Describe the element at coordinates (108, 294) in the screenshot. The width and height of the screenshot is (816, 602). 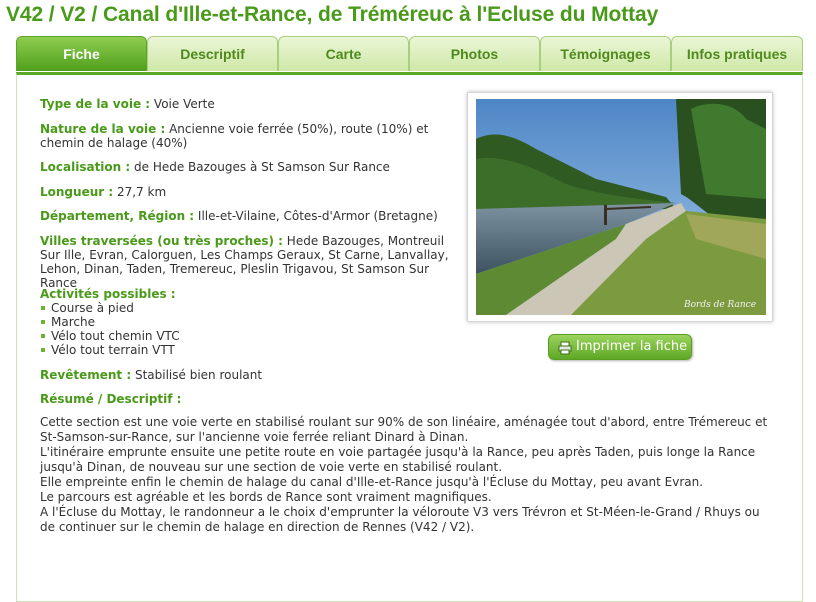
I see `field-label: Activités possibles :` at that location.